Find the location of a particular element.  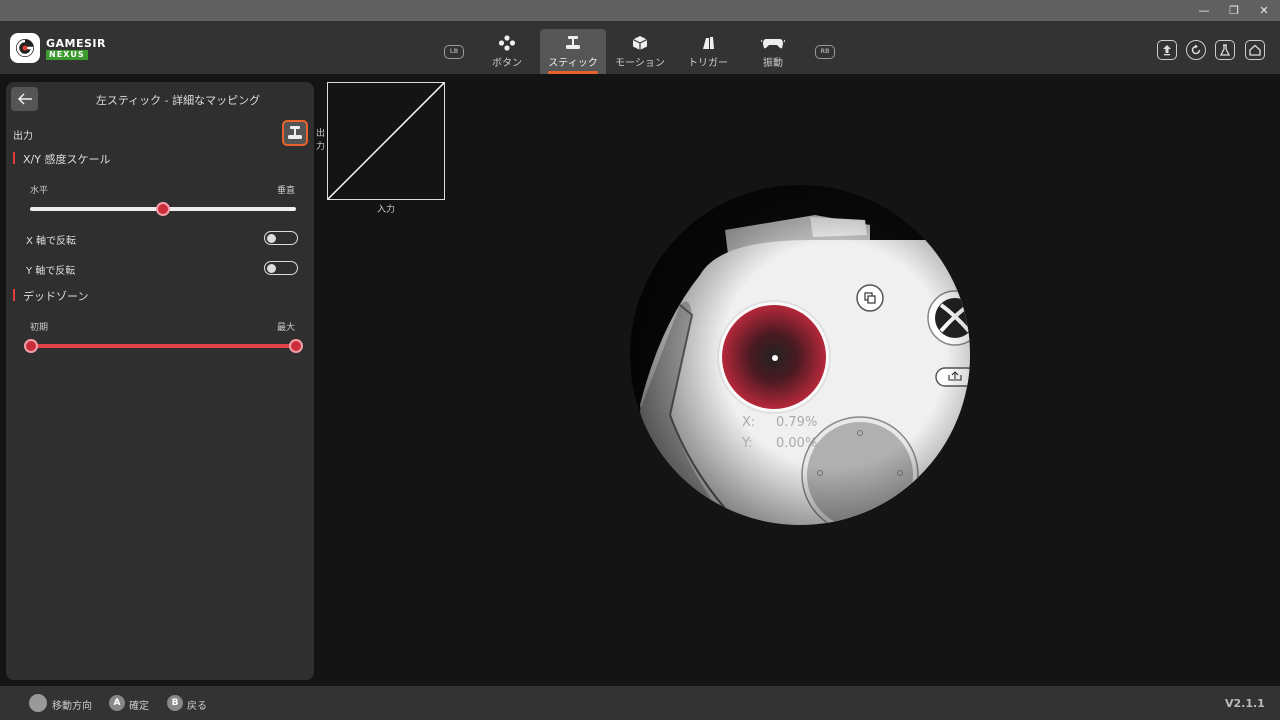

back-button is located at coordinates (24, 99).